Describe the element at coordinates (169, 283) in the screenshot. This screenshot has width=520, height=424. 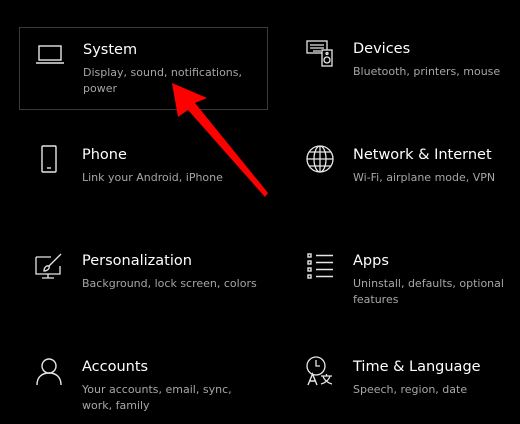
I see `tile-description: Background, lock screen, colors` at that location.